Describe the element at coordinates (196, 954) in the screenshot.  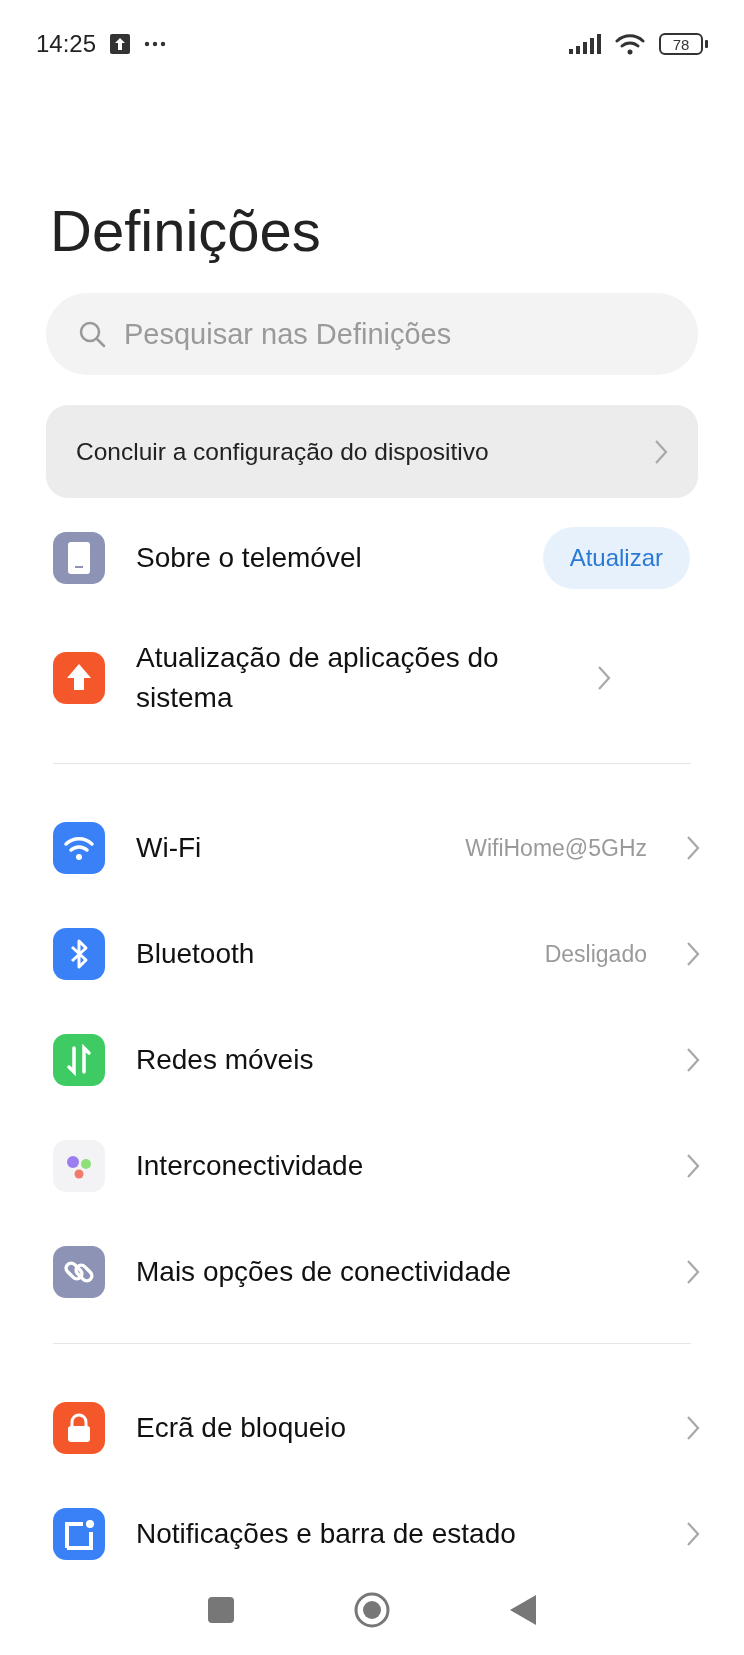
I see `row-label: Bluetooth` at that location.